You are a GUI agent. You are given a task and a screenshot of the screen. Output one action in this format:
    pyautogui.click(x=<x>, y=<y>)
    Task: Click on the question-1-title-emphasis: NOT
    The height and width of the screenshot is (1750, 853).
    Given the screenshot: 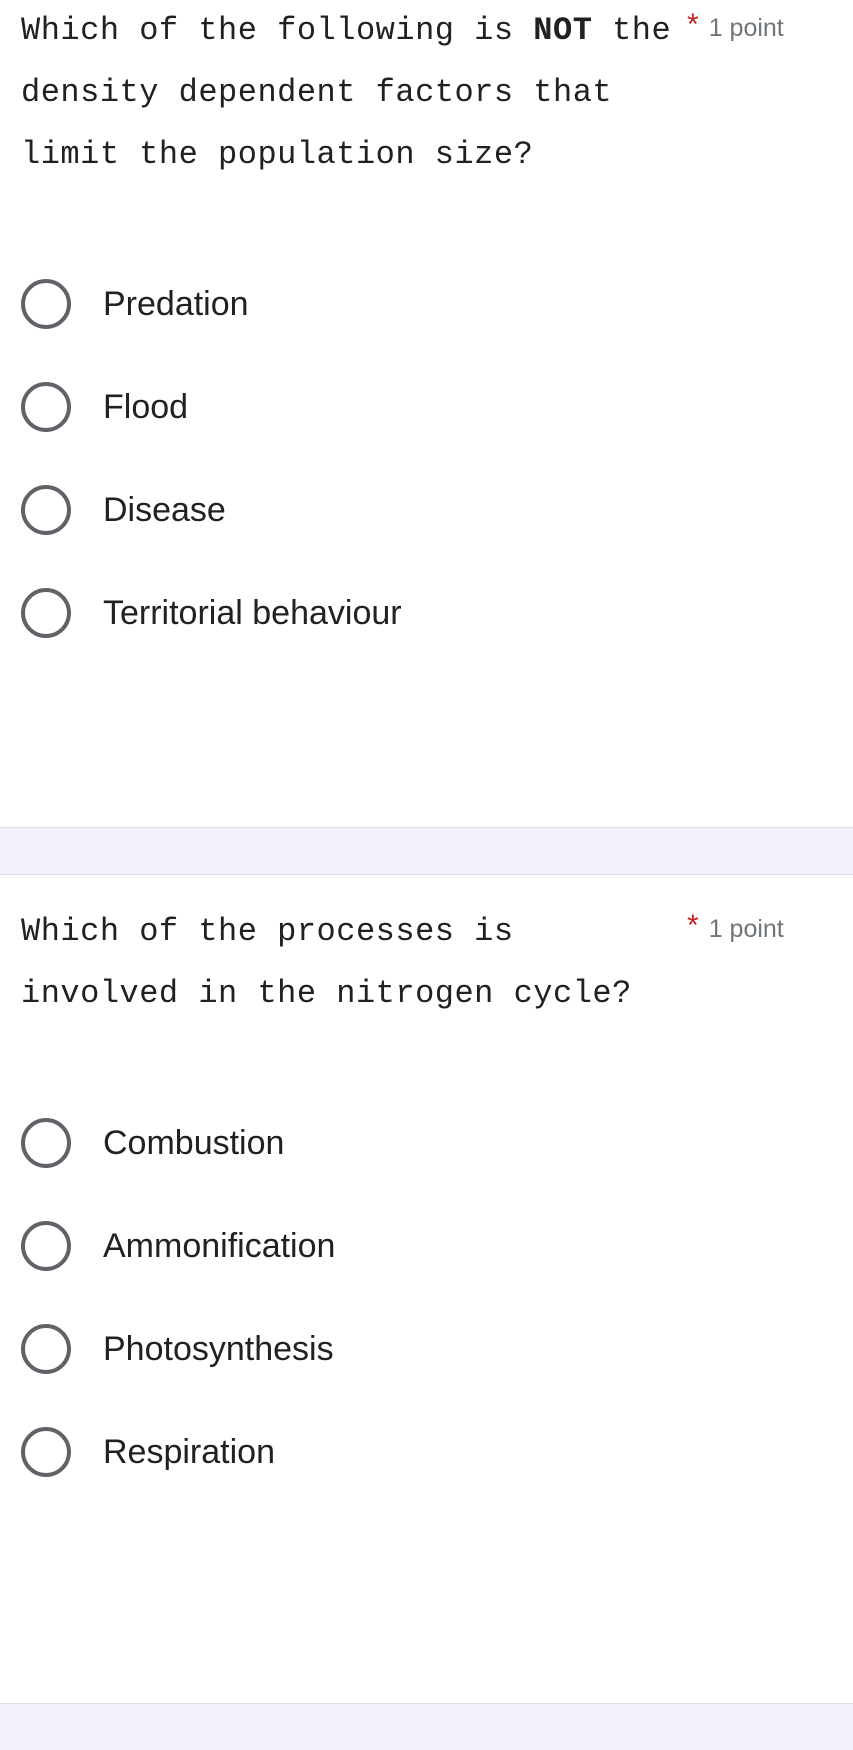 What is the action you would take?
    pyautogui.click(x=563, y=30)
    